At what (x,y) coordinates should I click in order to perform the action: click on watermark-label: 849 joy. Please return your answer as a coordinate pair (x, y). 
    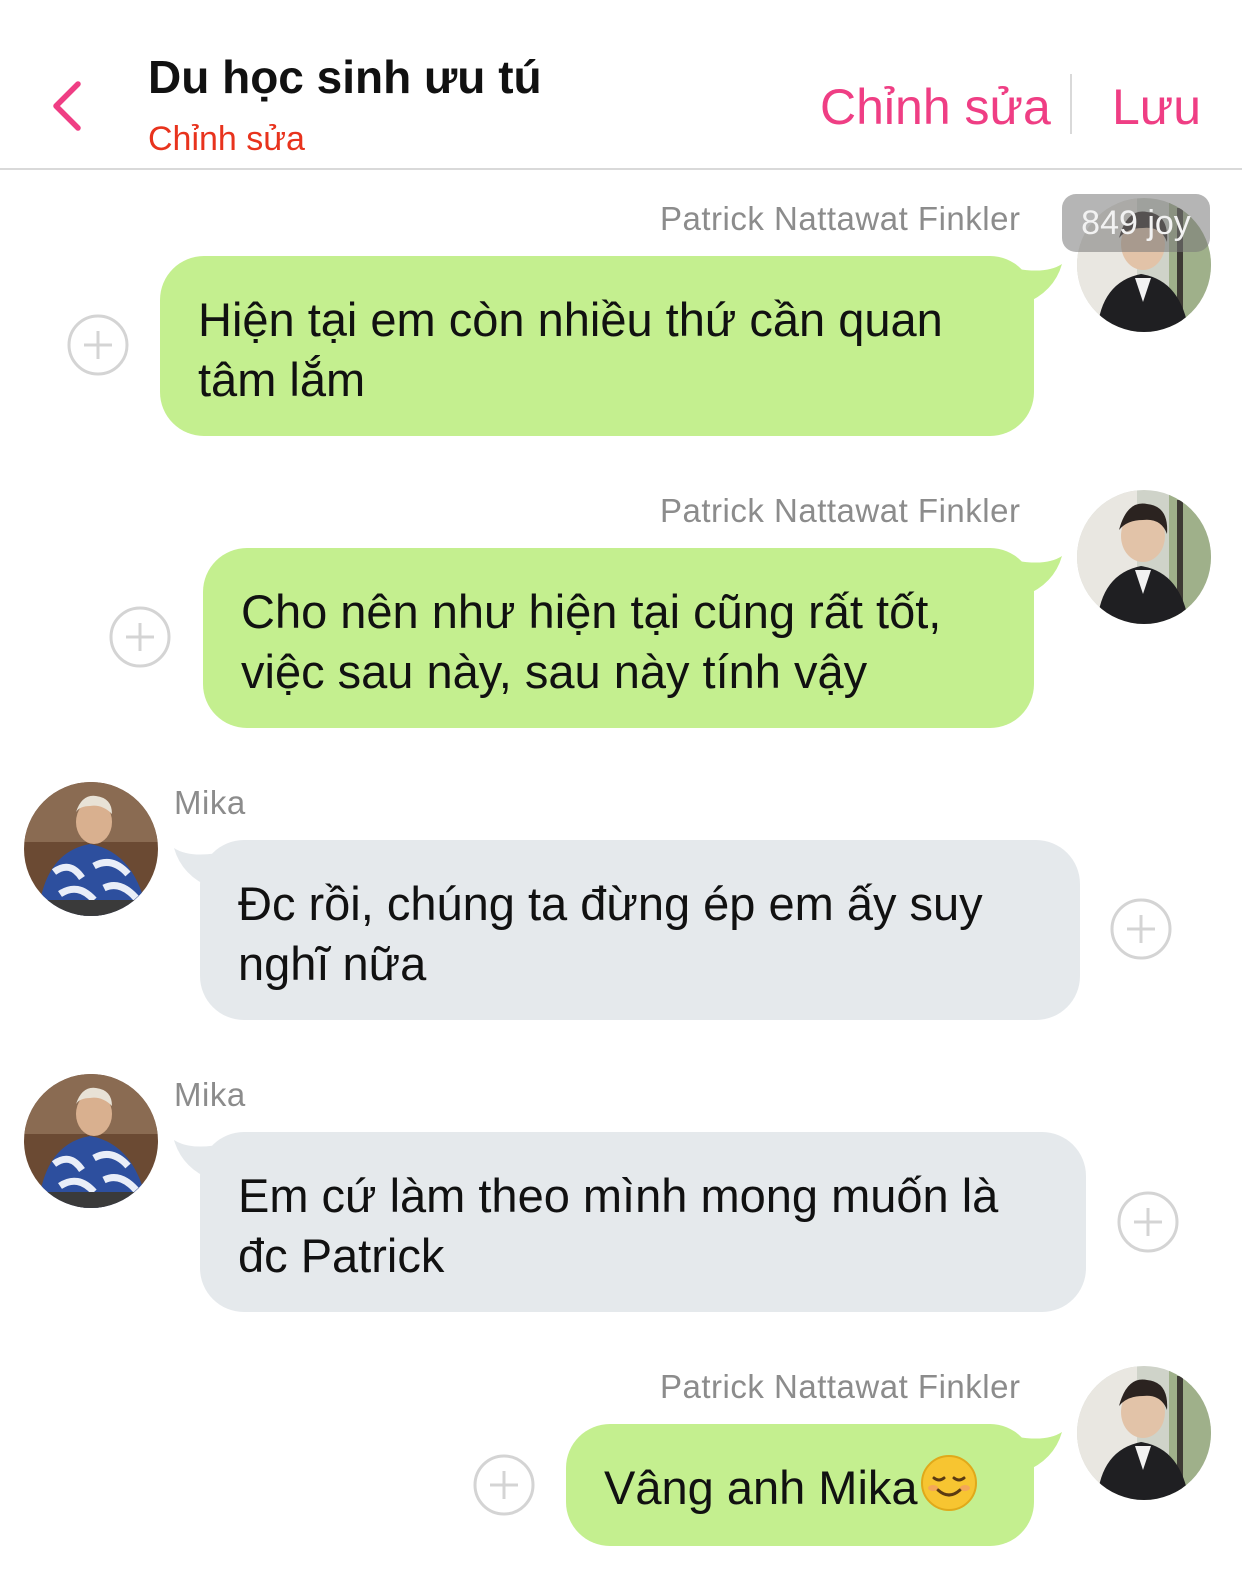
    Looking at the image, I should click on (1136, 223).